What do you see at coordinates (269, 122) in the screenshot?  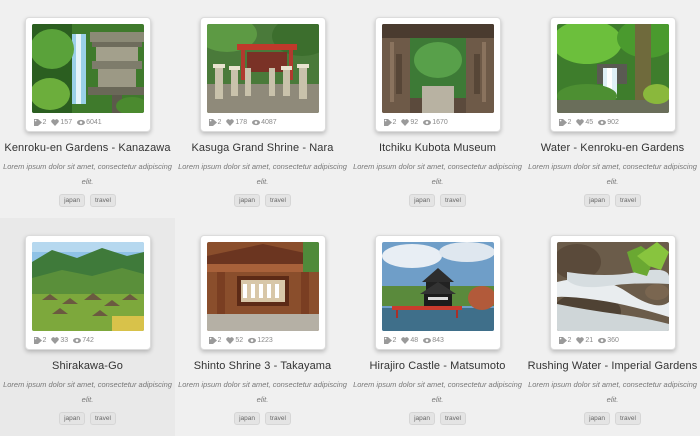 I see `view-count-value: 4087` at bounding box center [269, 122].